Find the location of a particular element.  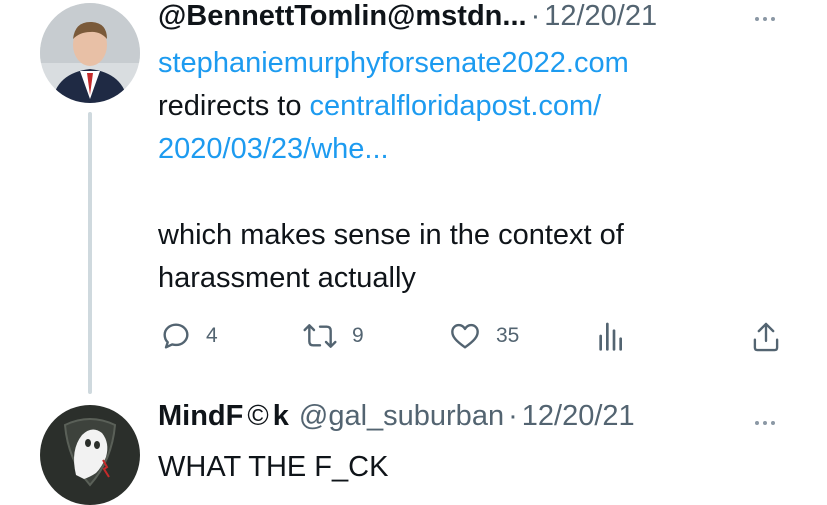

retweet-count: 9 is located at coordinates (358, 335).